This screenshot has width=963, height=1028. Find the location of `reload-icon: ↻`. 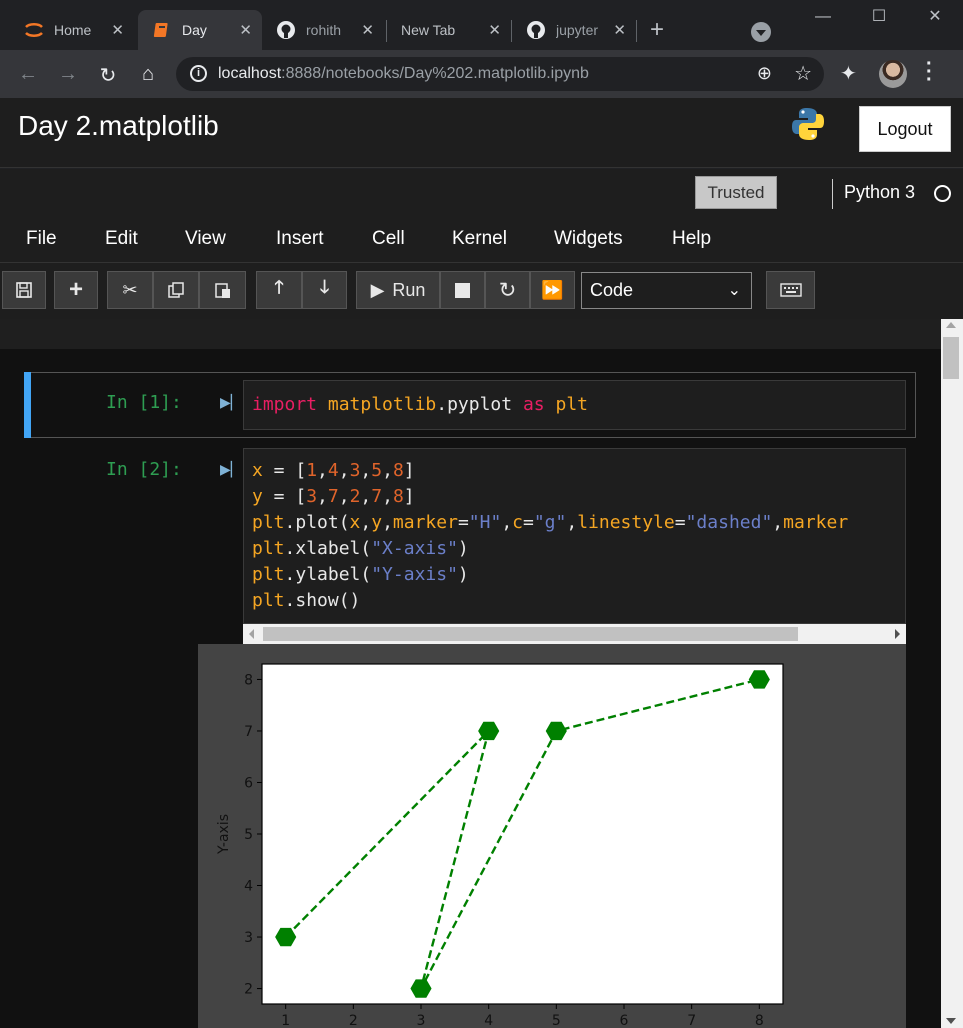

reload-icon: ↻ is located at coordinates (108, 75).